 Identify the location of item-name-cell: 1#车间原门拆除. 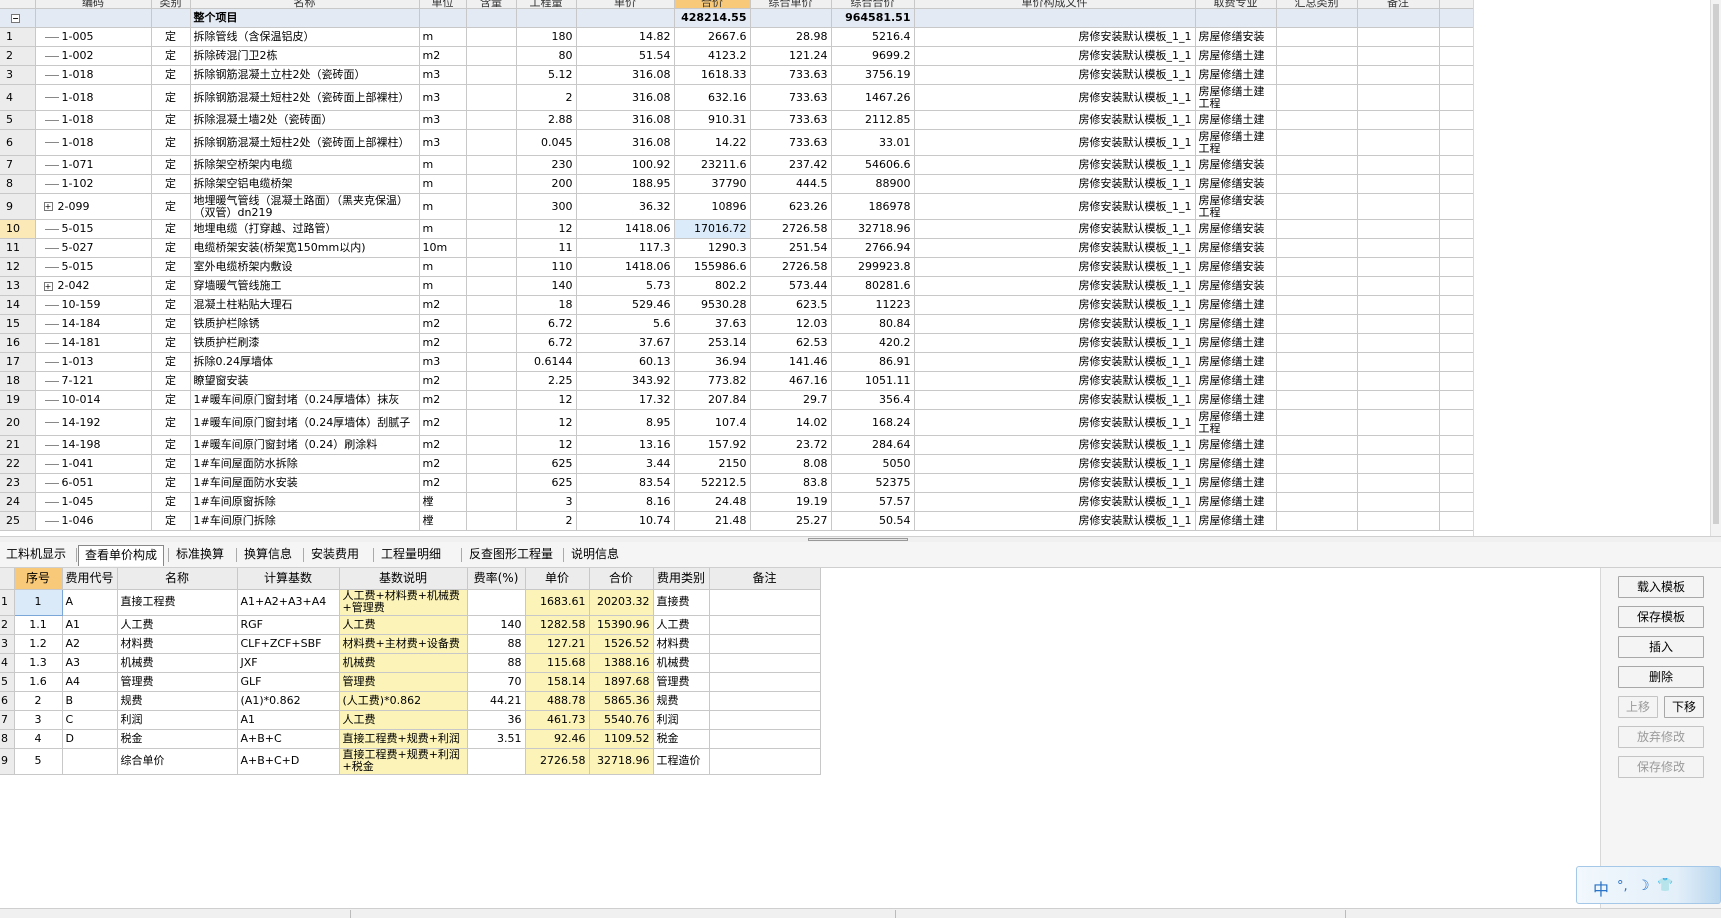
(305, 521).